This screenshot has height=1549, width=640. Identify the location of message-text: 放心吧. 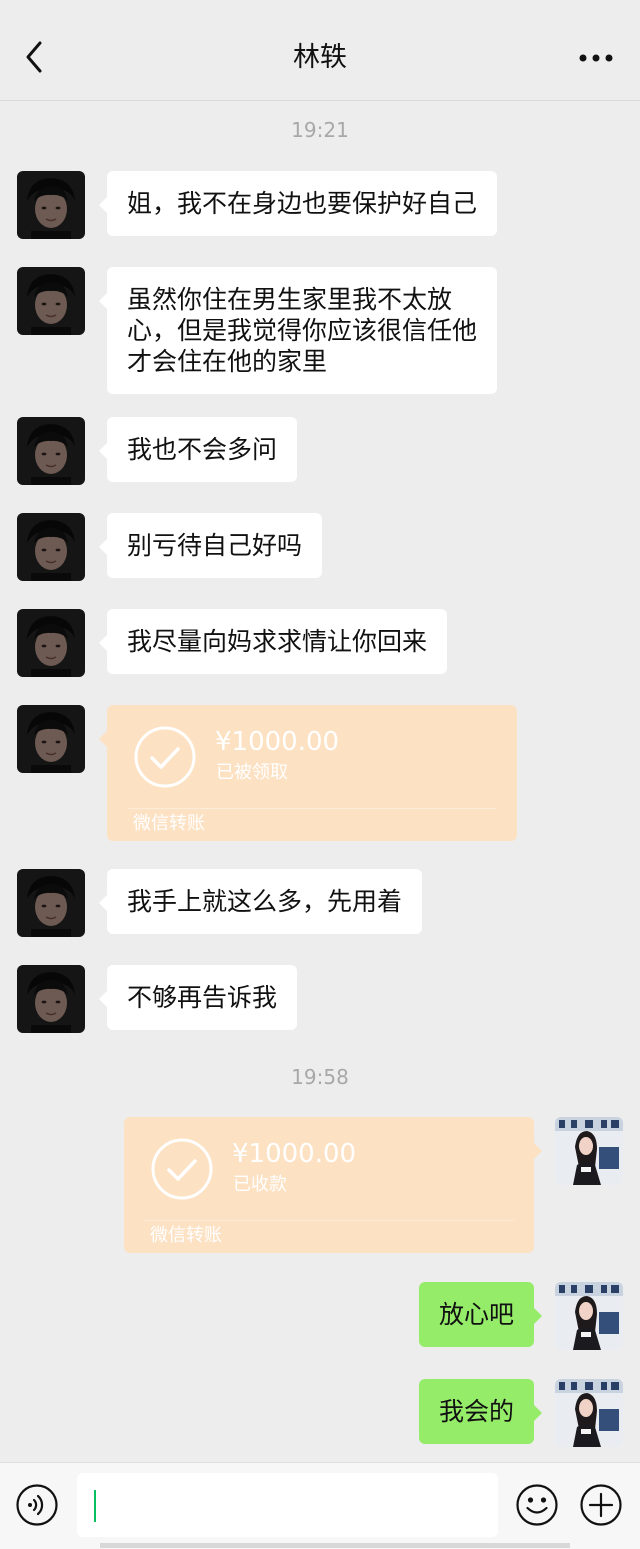
(476, 1314).